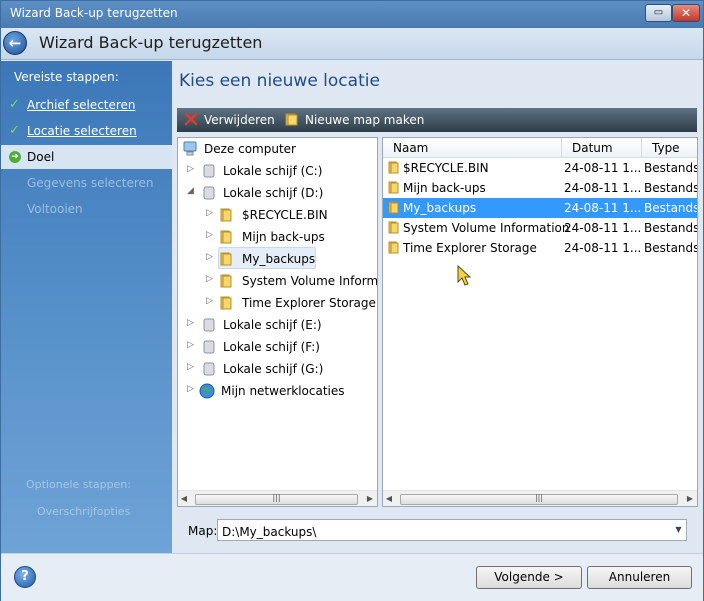 The image size is (704, 601). What do you see at coordinates (15, 157) in the screenshot?
I see `current-step-arrow-icon: ➜` at bounding box center [15, 157].